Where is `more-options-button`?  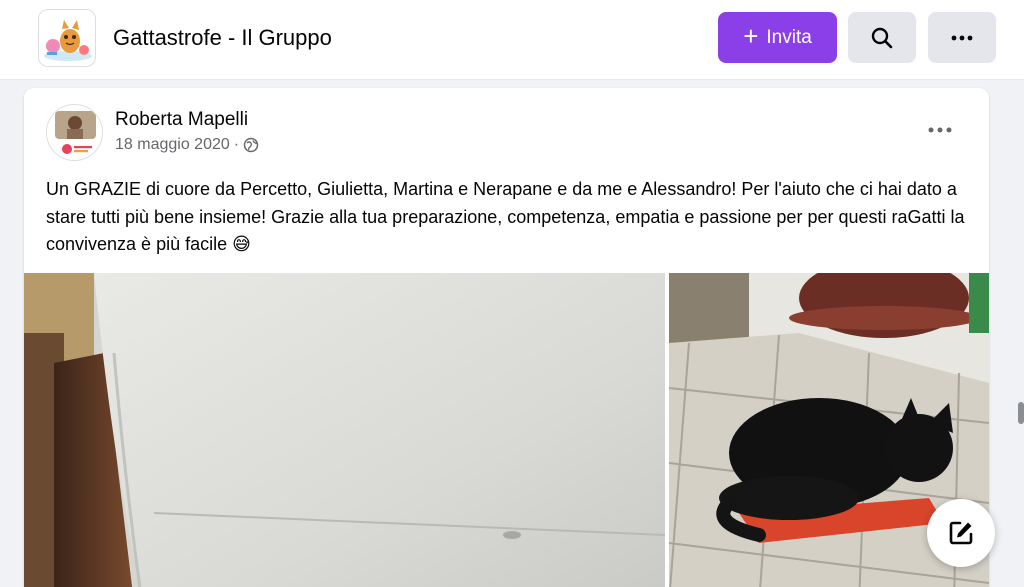
more-options-button is located at coordinates (962, 37).